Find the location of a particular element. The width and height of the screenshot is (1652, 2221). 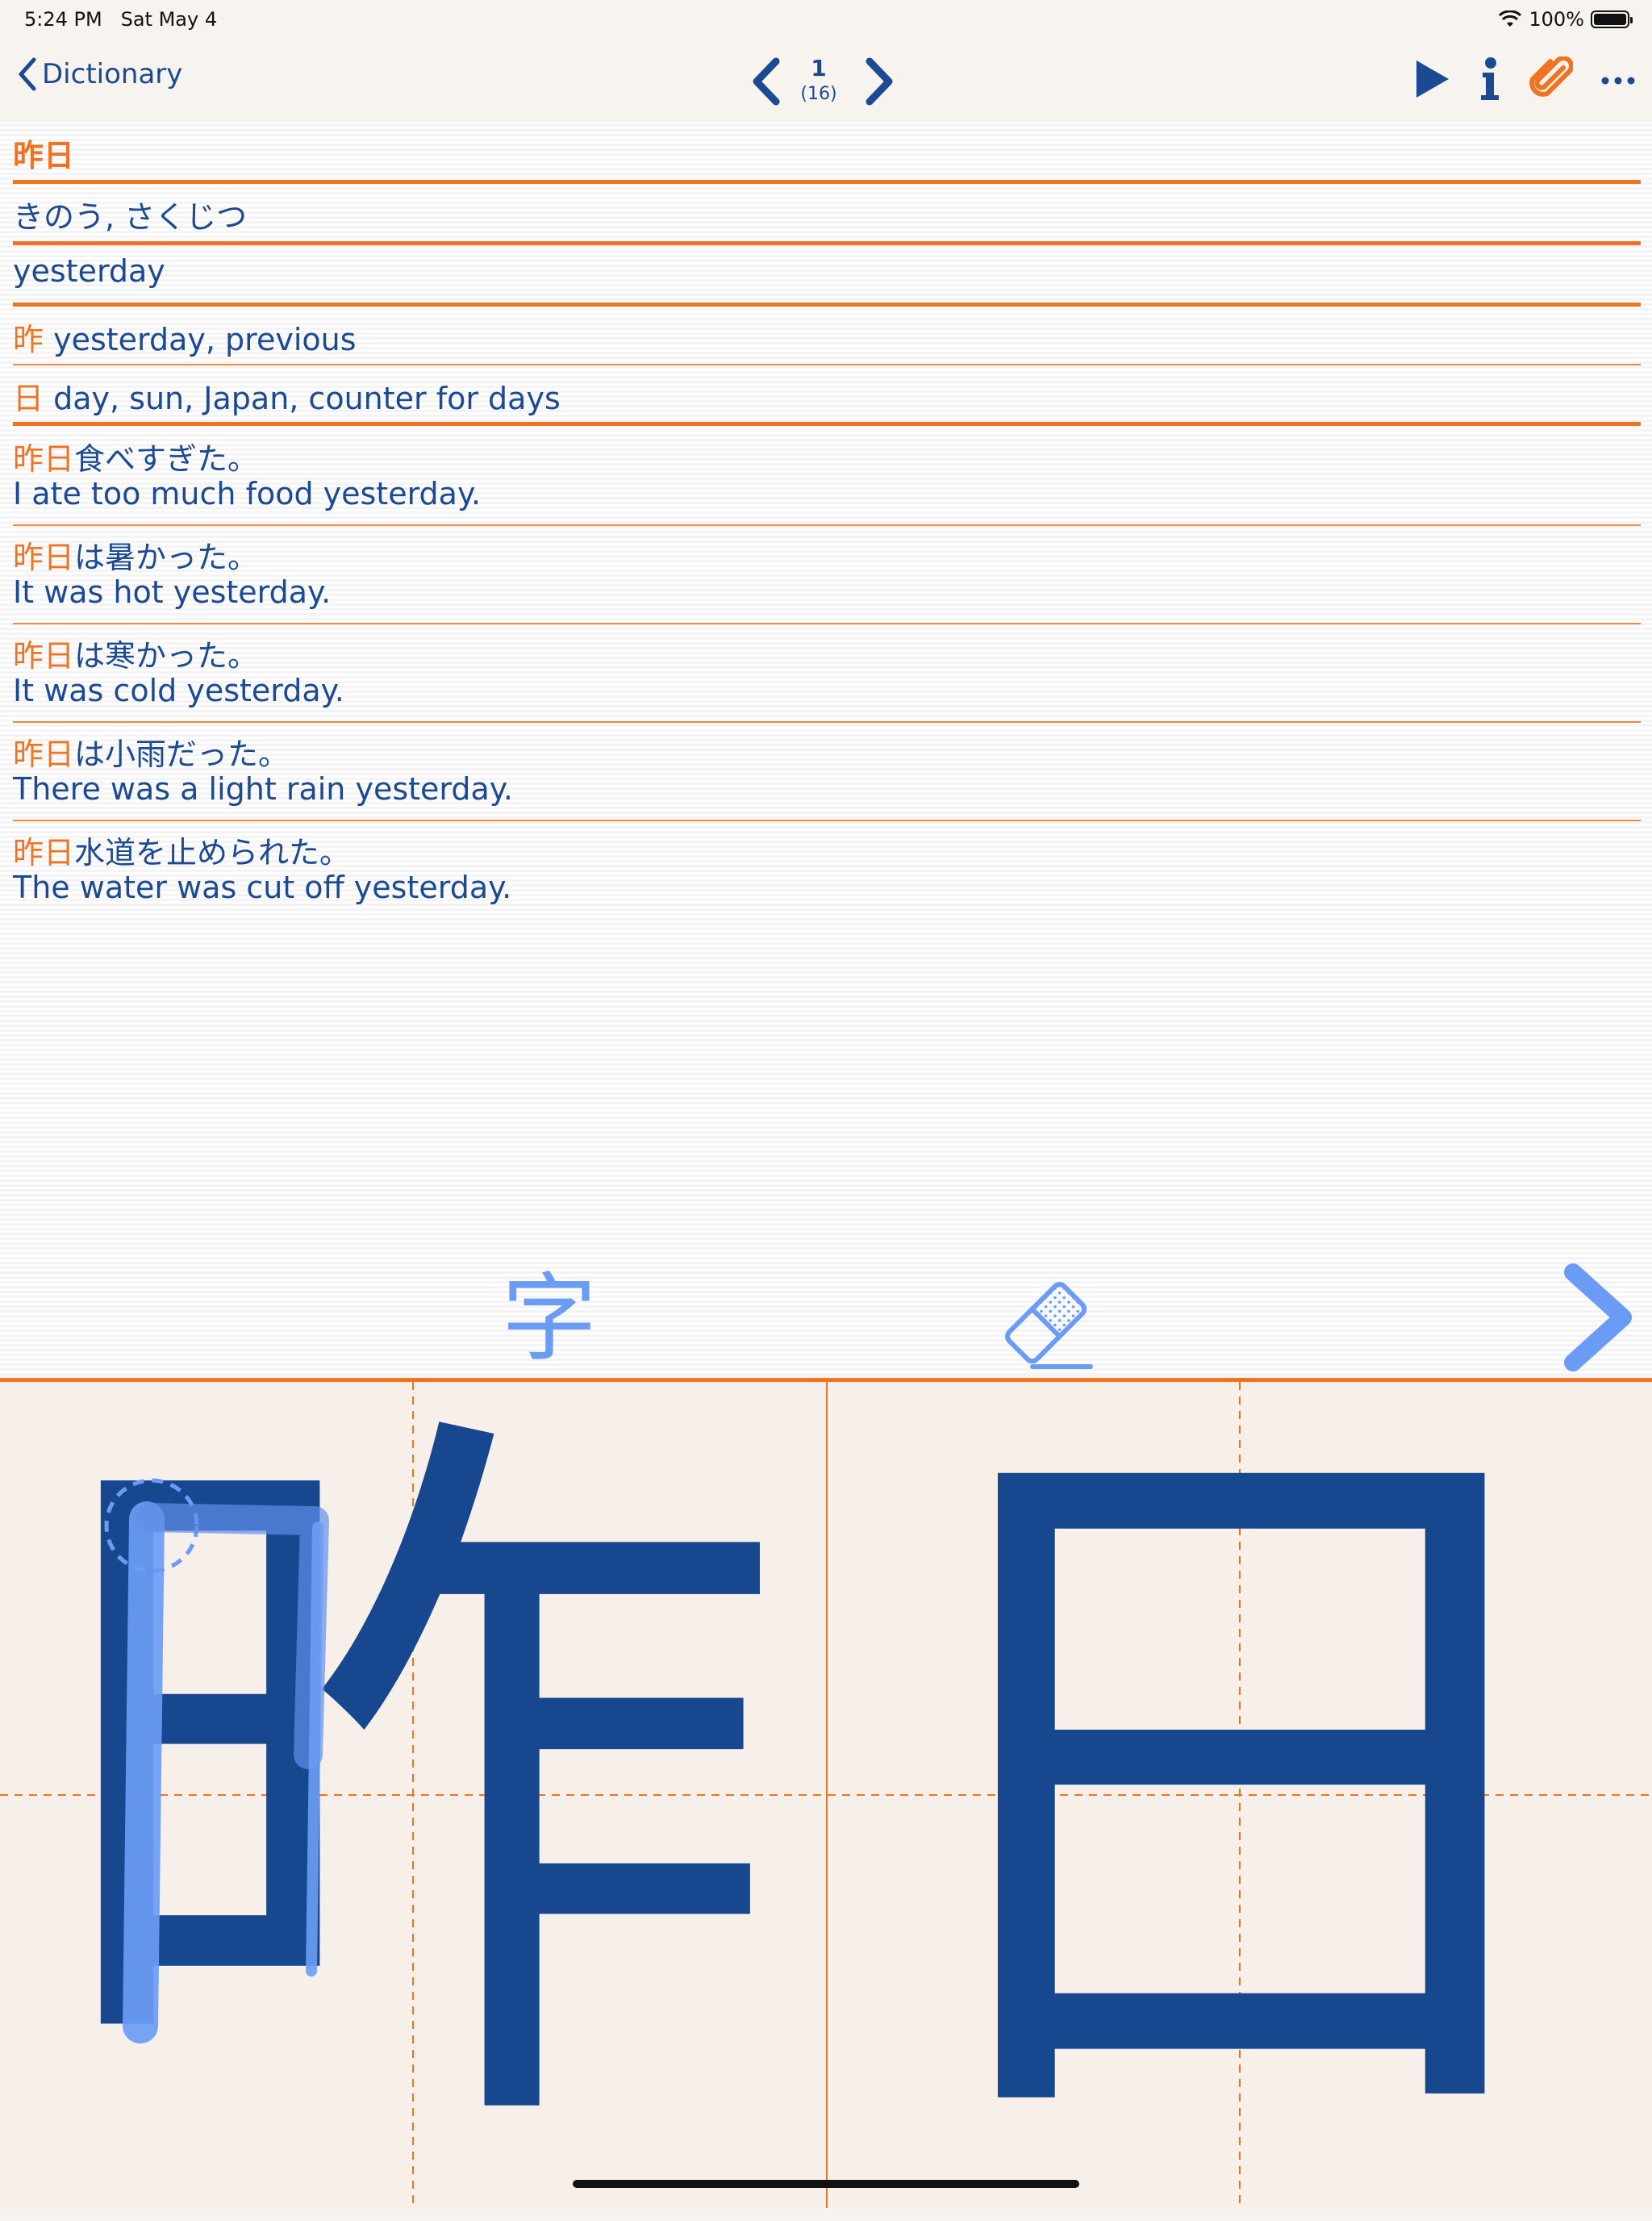

entry-word: 昨日 is located at coordinates (44, 155).